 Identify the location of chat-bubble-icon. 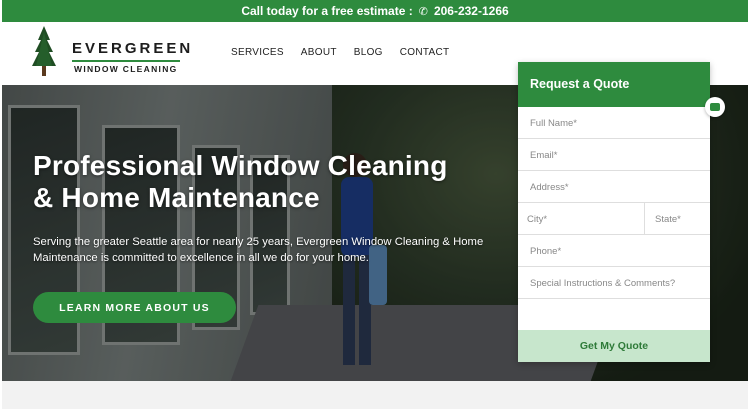
(715, 107).